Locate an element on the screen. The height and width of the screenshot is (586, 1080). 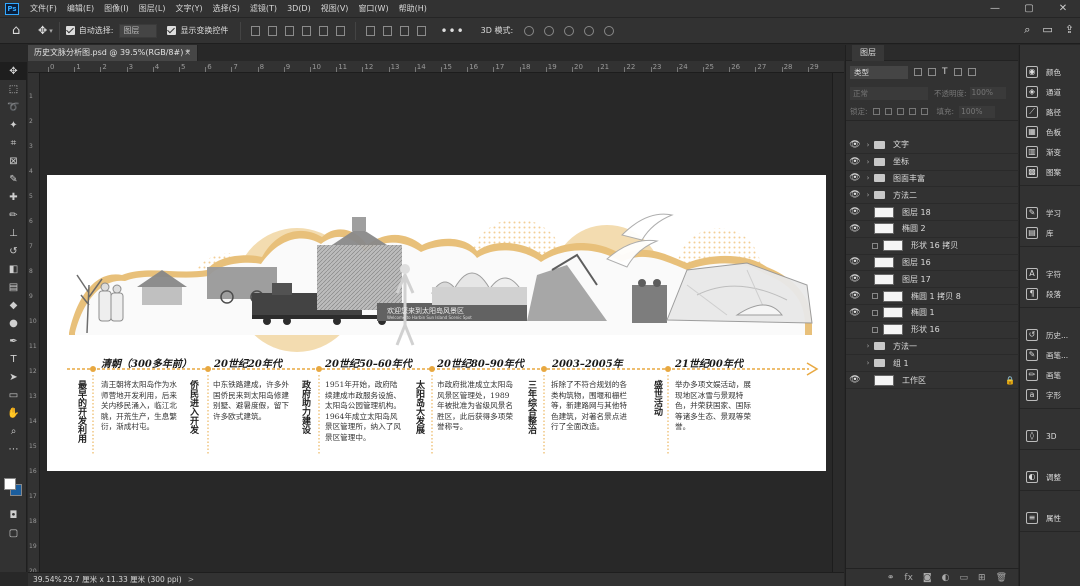
filter-adjust-icon is located at coordinates (932, 72).